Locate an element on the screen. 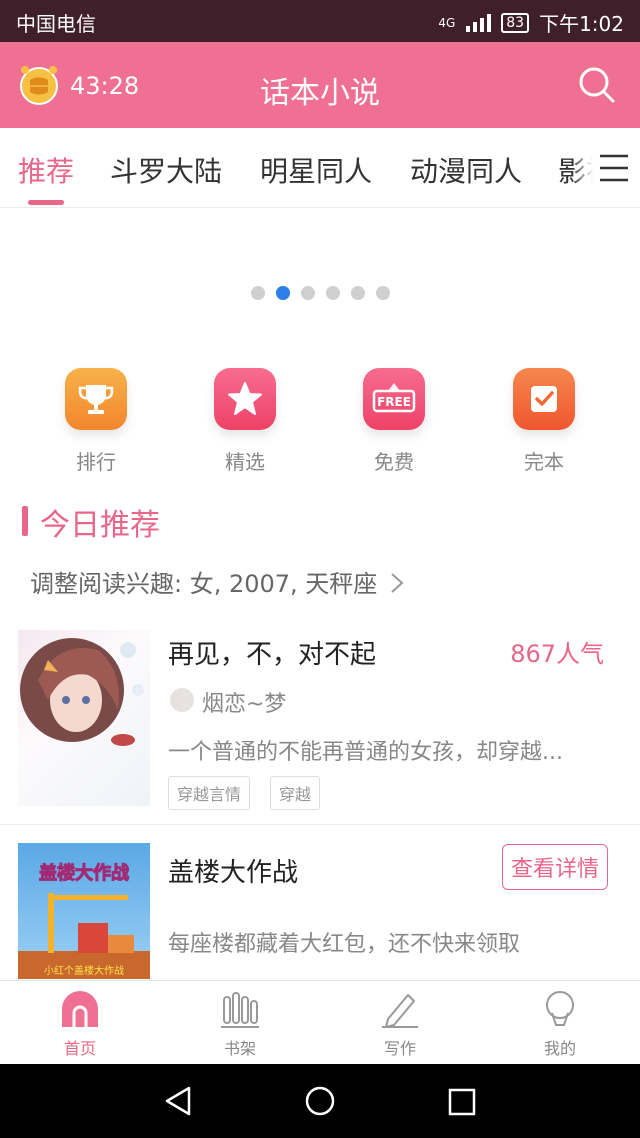 Image resolution: width=640 pixels, height=1138 pixels. nav-write: 写作 is located at coordinates (400, 1024).